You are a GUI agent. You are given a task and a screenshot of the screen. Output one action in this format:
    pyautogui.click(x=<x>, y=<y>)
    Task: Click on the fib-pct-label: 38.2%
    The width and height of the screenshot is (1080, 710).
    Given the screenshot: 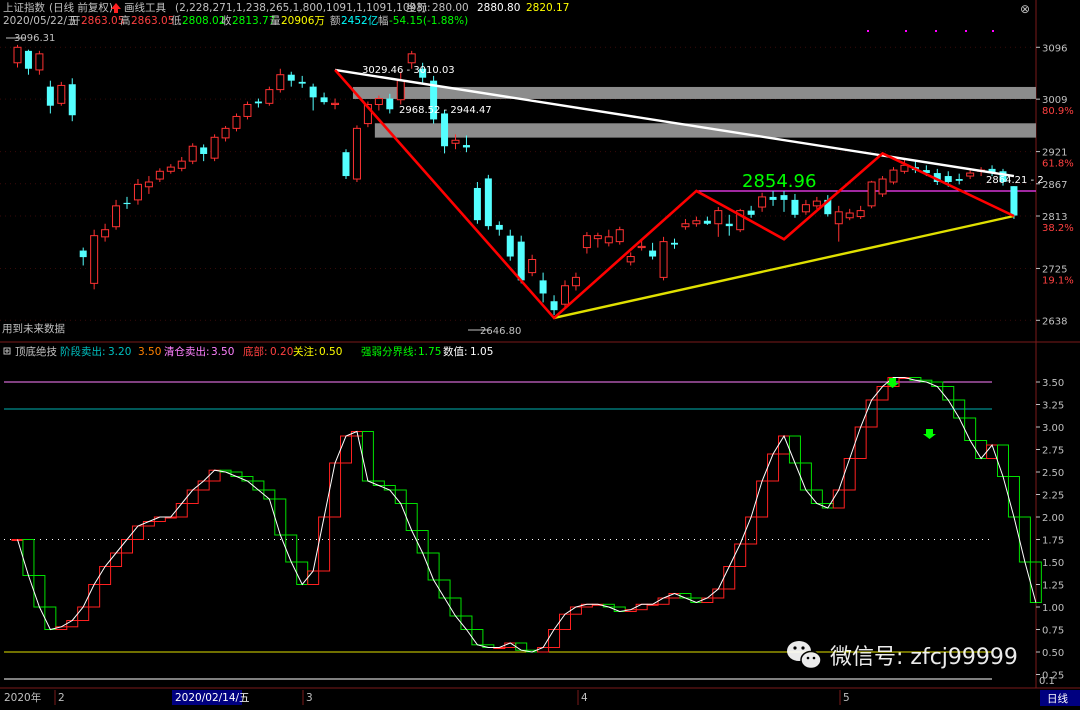 What is the action you would take?
    pyautogui.click(x=1058, y=228)
    